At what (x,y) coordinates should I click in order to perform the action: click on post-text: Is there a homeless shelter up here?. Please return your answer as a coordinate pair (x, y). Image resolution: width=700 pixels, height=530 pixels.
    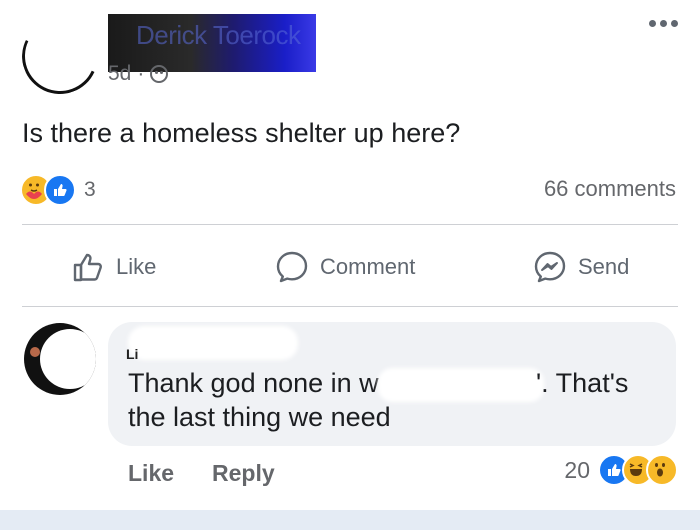
    Looking at the image, I should click on (241, 133).